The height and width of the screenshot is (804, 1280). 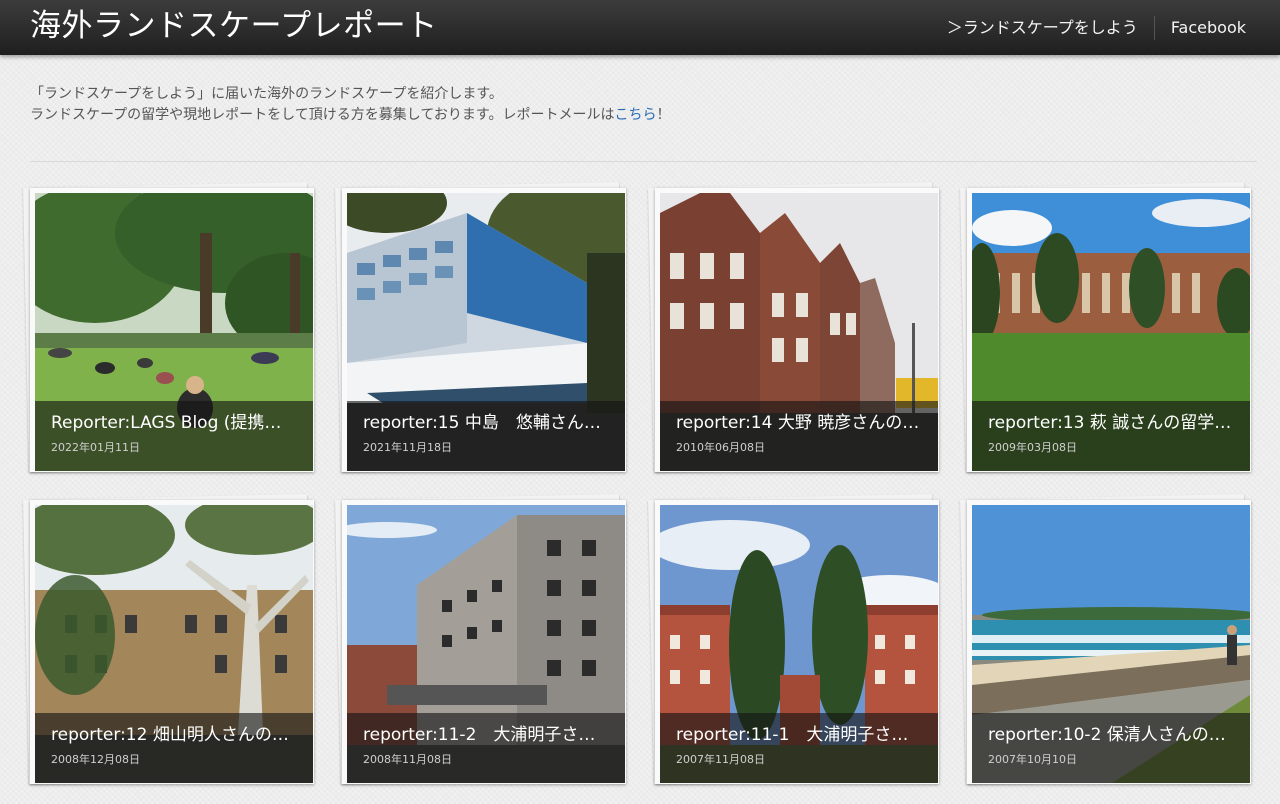 I want to click on report-caption: reporter:12 畑山明人さんのレポート 2008年12月08日, so click(x=174, y=748).